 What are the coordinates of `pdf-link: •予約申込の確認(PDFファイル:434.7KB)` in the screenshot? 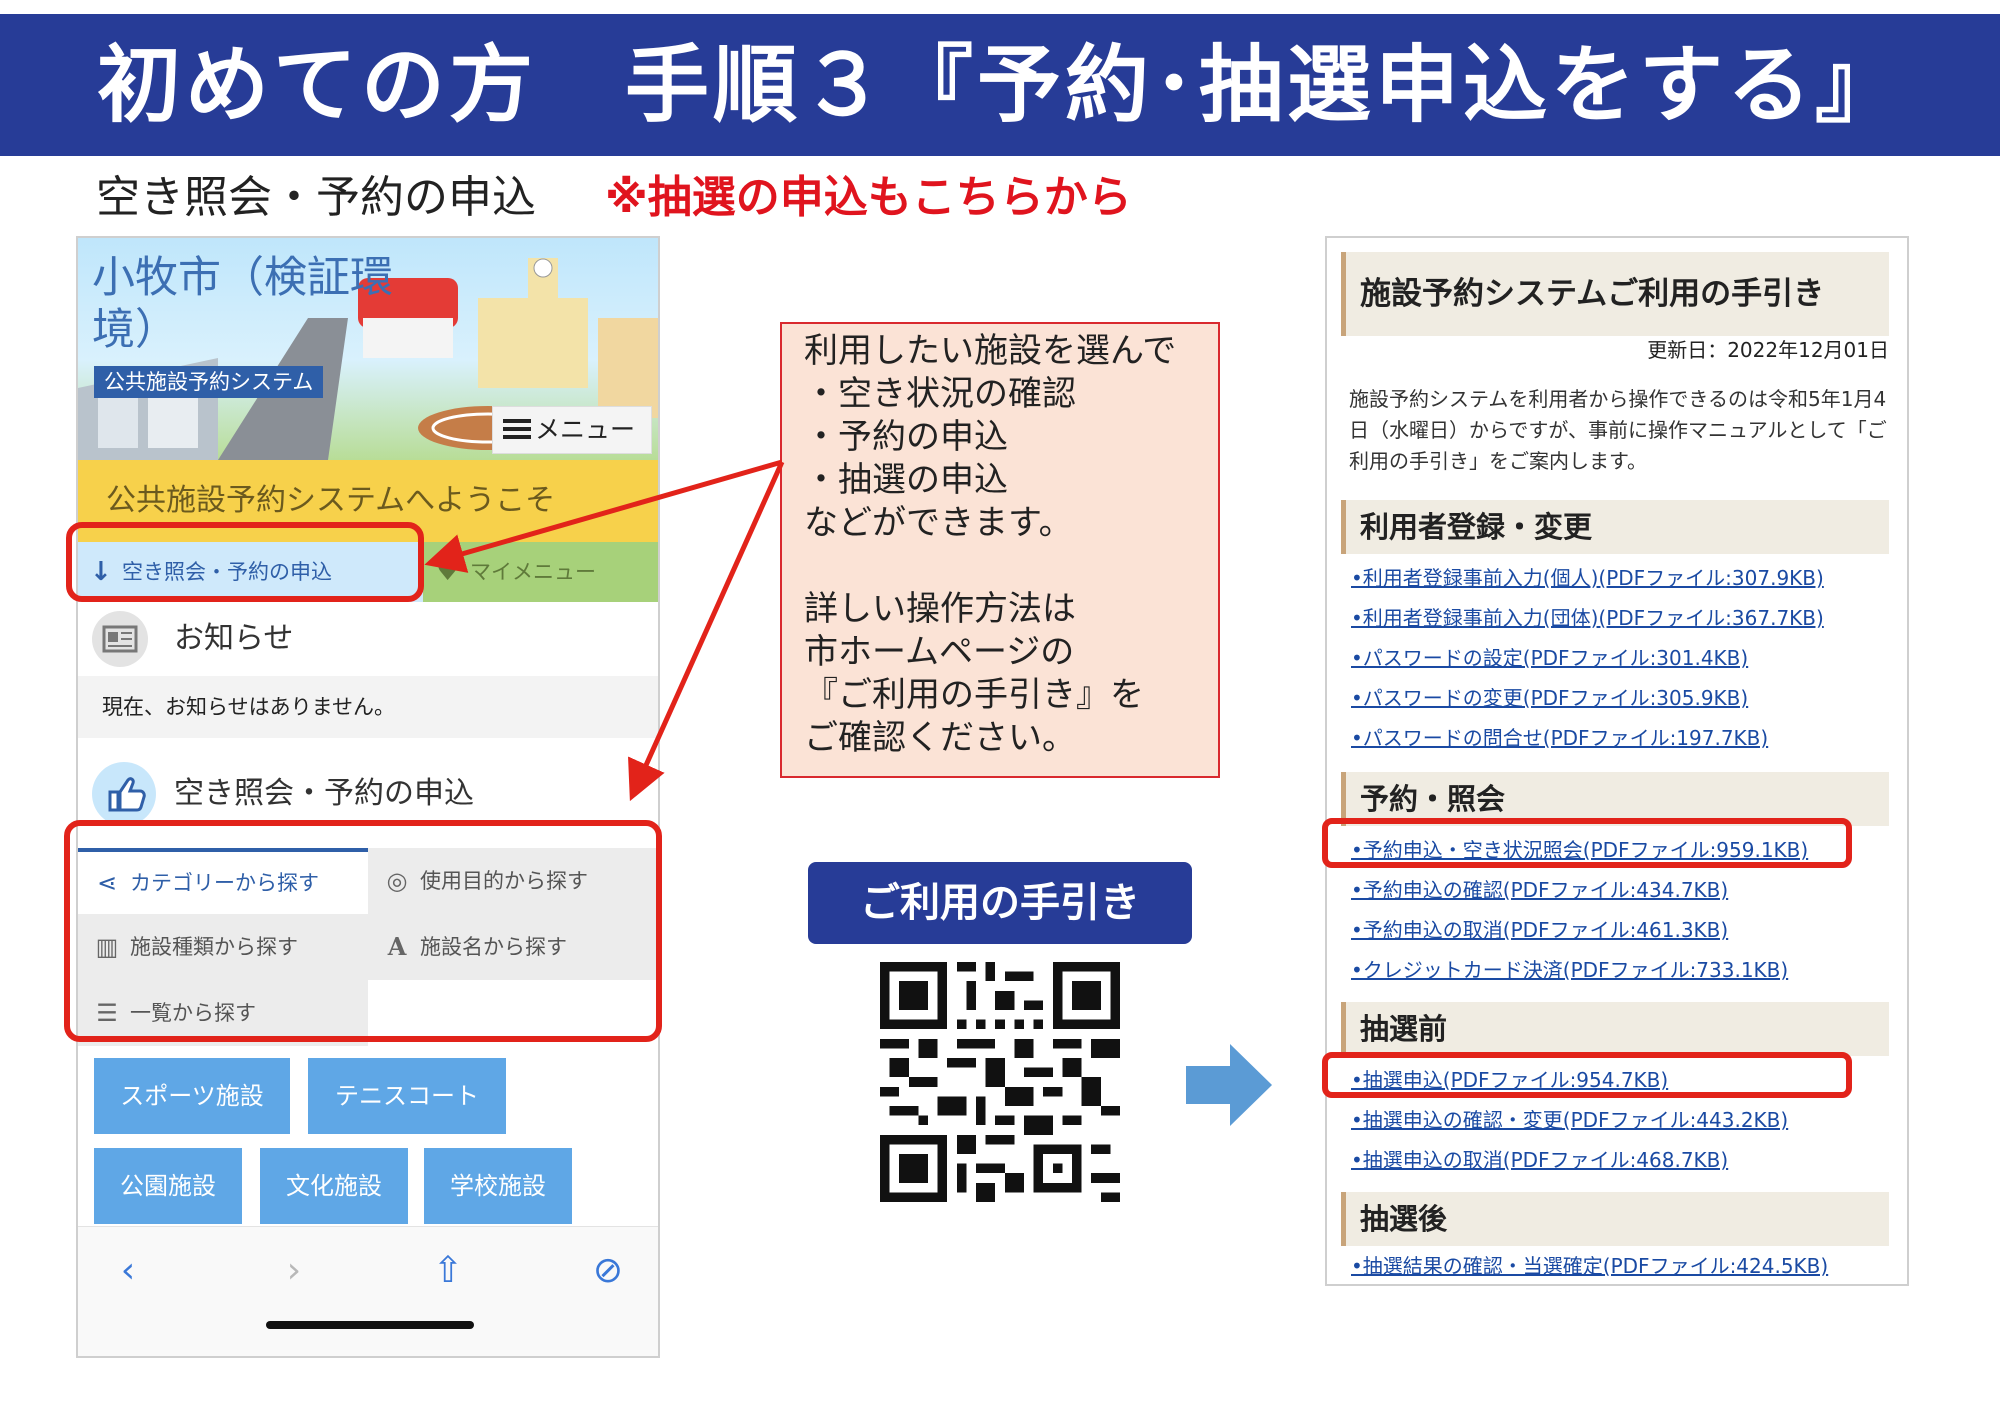 It's located at (1539, 890).